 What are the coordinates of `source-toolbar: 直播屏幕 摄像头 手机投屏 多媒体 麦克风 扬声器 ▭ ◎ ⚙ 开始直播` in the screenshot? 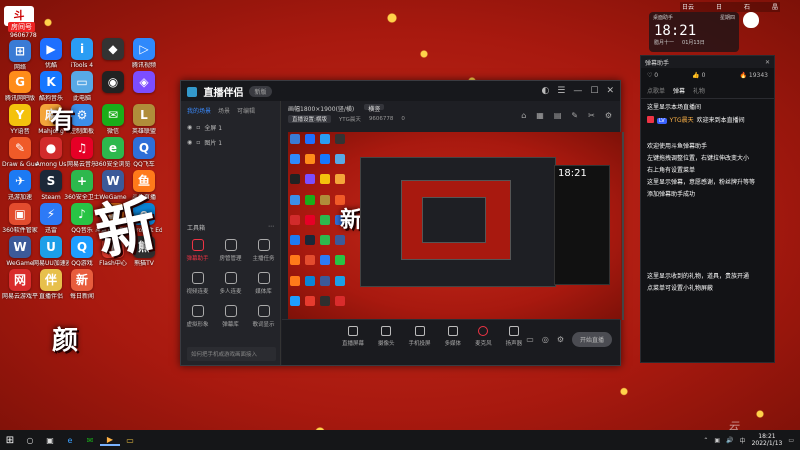 It's located at (451, 342).